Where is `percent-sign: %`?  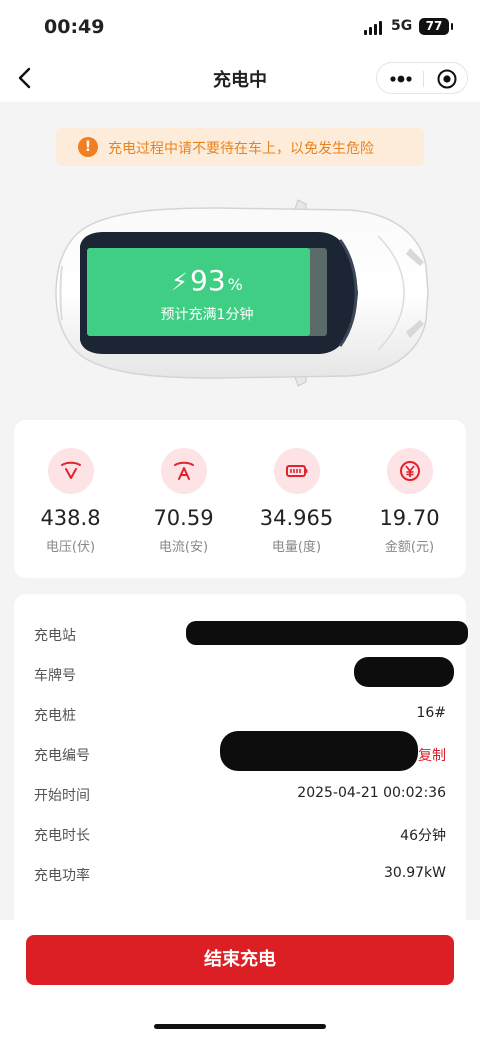 percent-sign: % is located at coordinates (235, 284).